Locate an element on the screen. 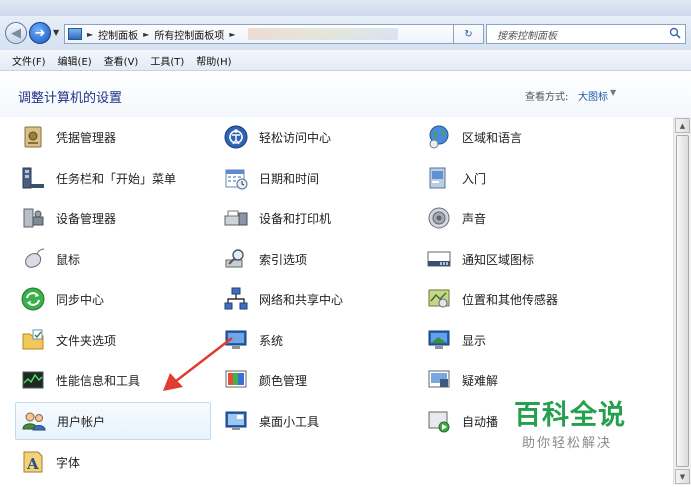  cp-item-device-manager: 设备管理器 is located at coordinates (113, 218).